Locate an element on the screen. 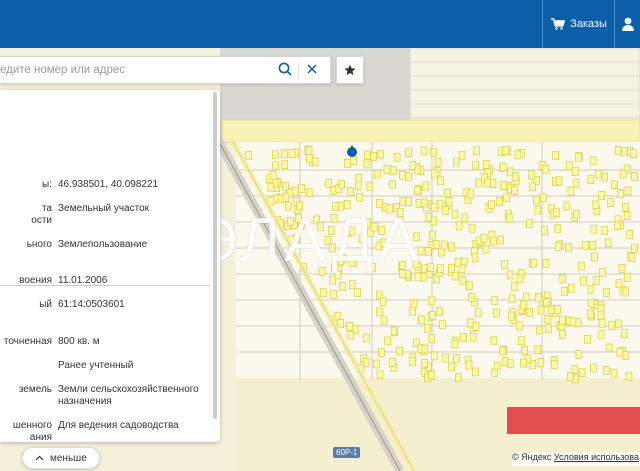 The height and width of the screenshot is (471, 640). search-icon is located at coordinates (285, 71).